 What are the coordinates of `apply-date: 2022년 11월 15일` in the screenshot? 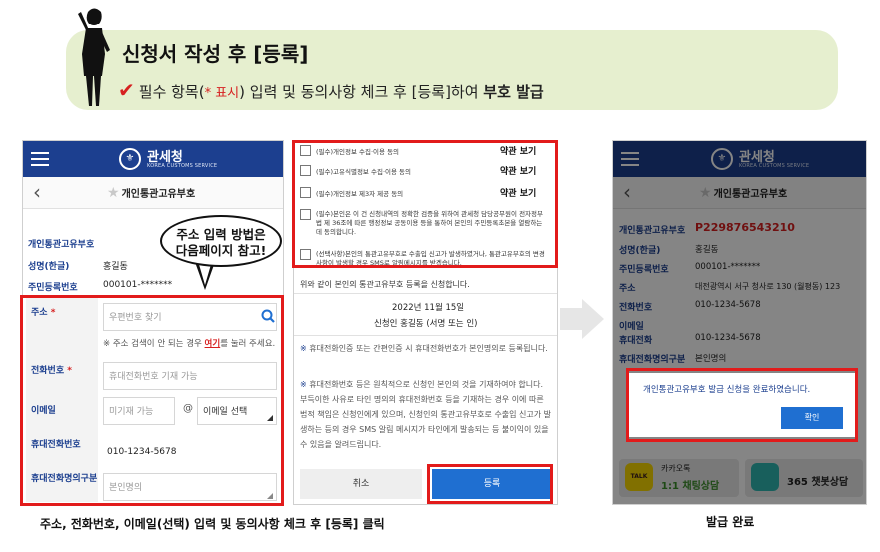 It's located at (428, 308).